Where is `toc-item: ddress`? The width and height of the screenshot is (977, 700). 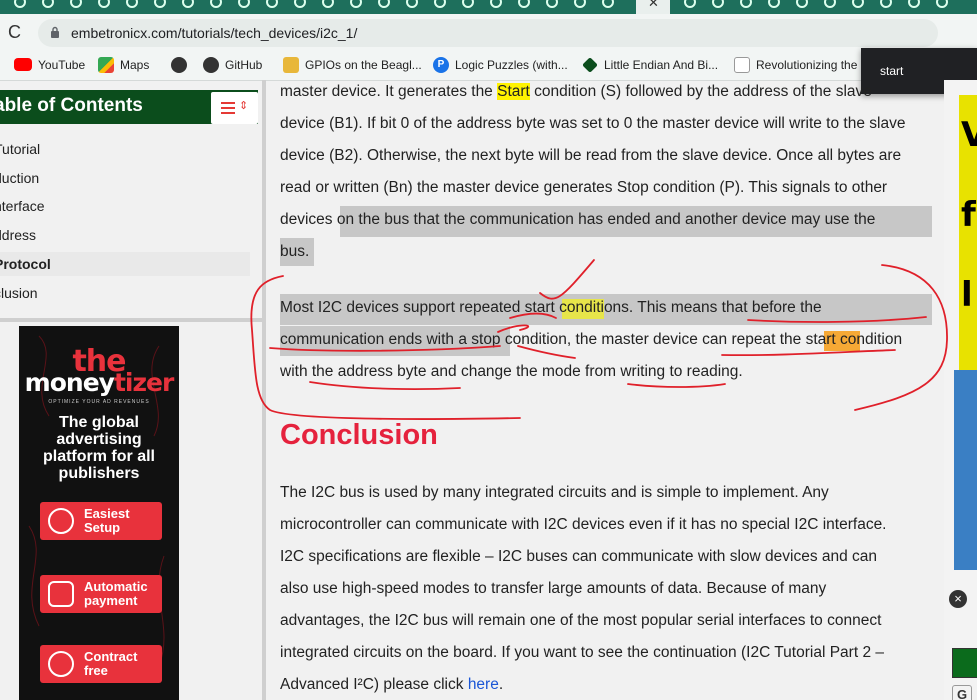
toc-item: ddress is located at coordinates (18, 235).